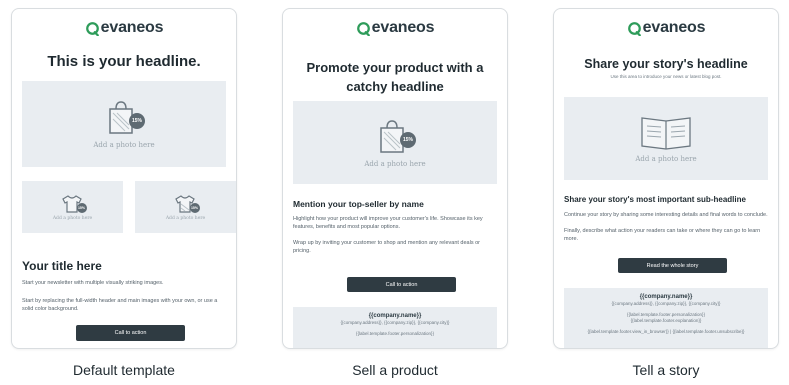  I want to click on footer-explanation: {{label.template.footer.explanation}}, so click(666, 320).